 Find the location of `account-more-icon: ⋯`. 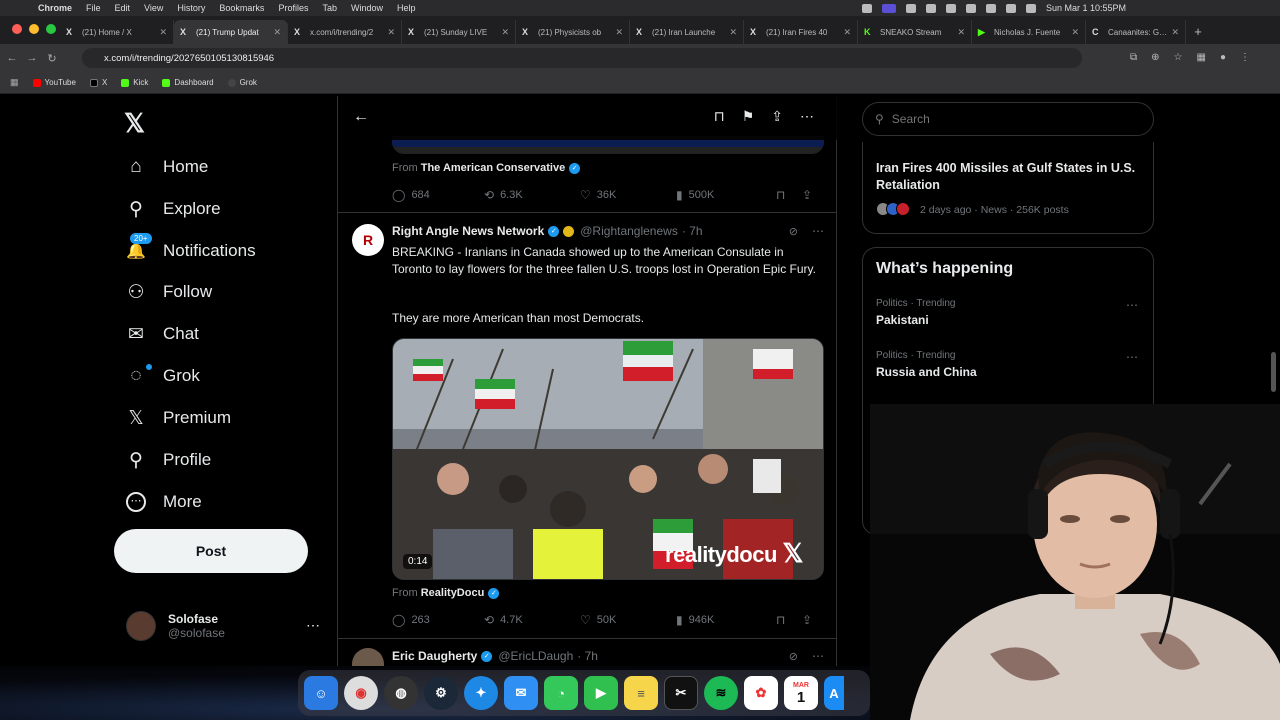

account-more-icon: ⋯ is located at coordinates (313, 625).